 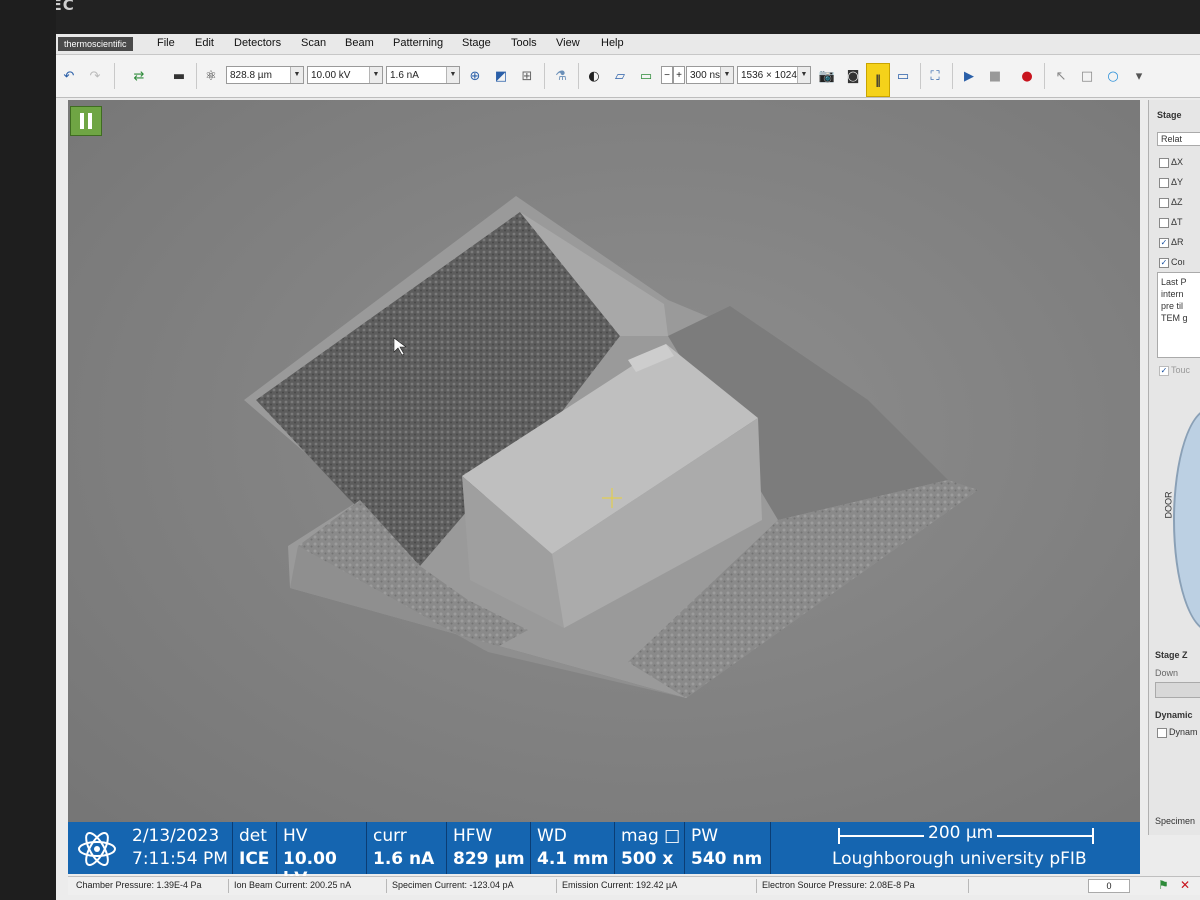 I want to click on monitor-bezel: NEC, so click(x=600, y=17).